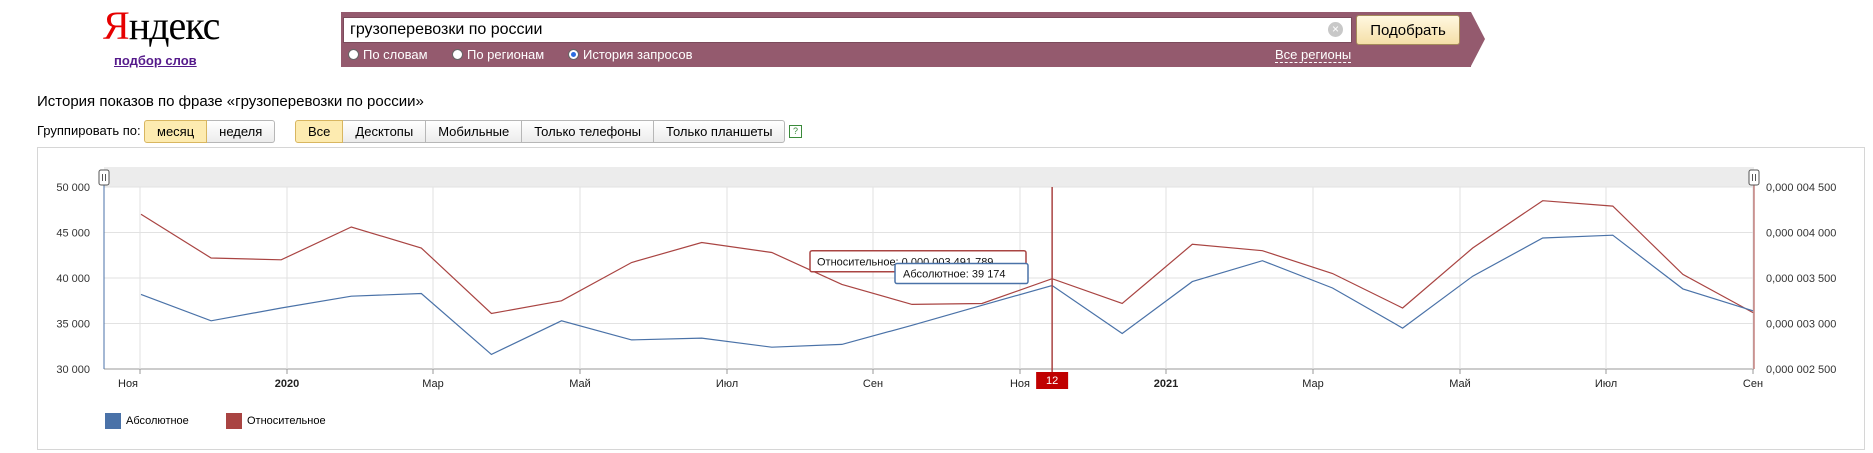 This screenshot has width=1873, height=453. Describe the element at coordinates (104, 177) in the screenshot. I see `range-handle-left` at that location.